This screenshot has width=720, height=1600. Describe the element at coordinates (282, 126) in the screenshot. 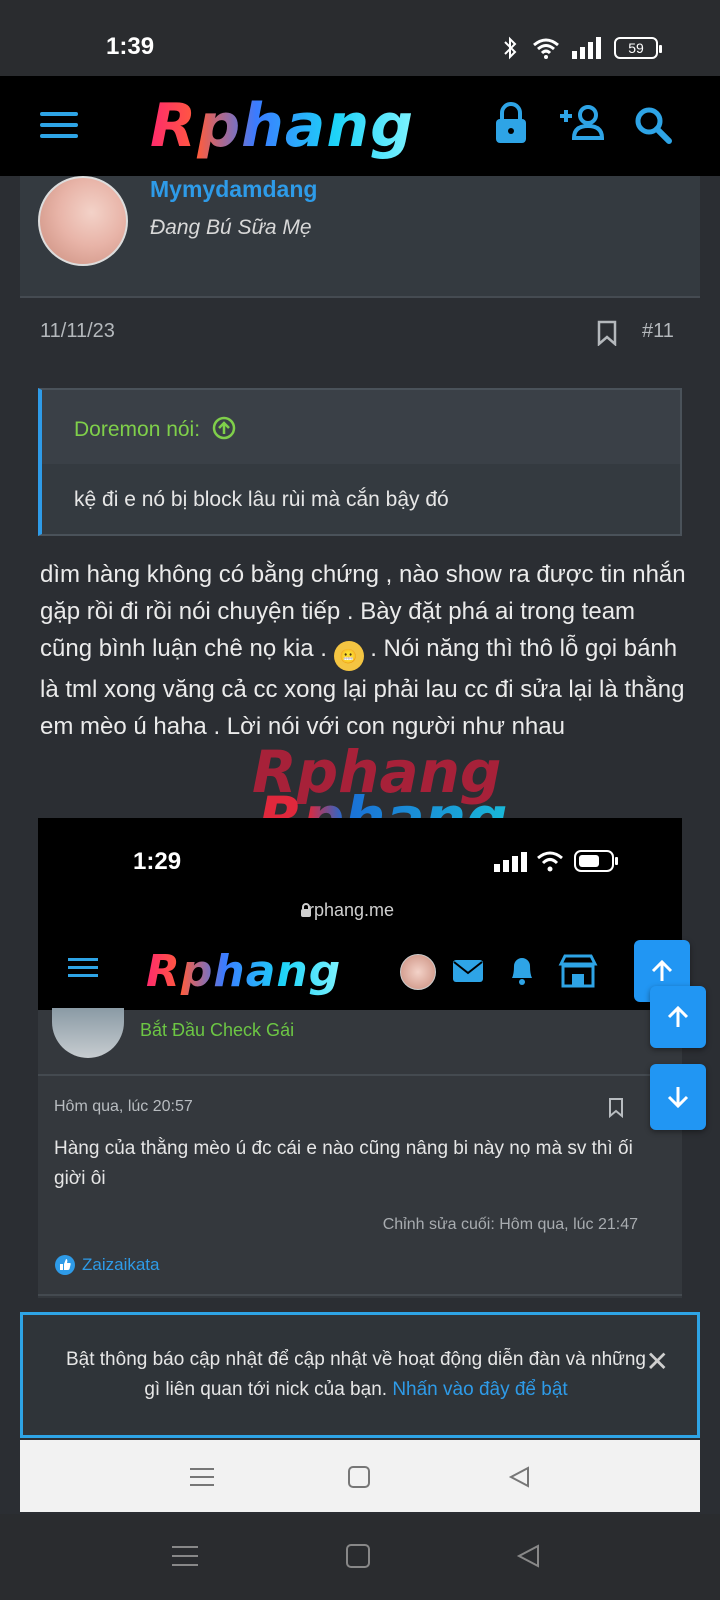

I see `site-logo: Rphang` at that location.